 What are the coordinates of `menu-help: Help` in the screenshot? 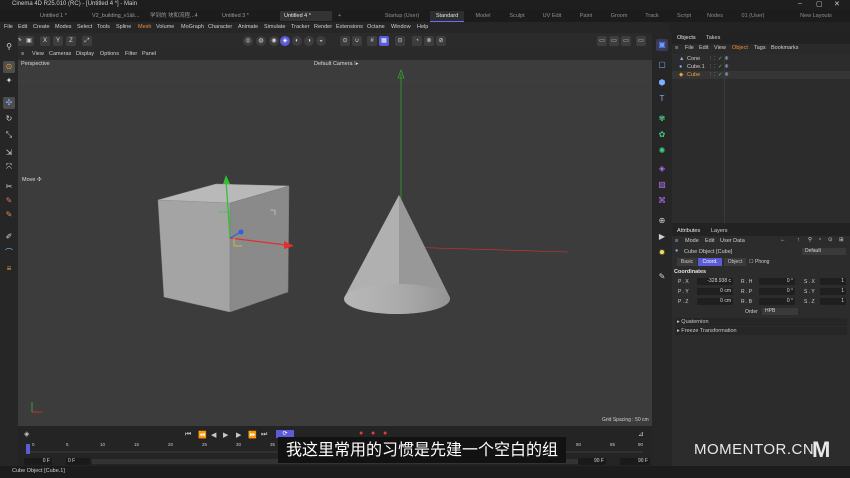 It's located at (422, 27).